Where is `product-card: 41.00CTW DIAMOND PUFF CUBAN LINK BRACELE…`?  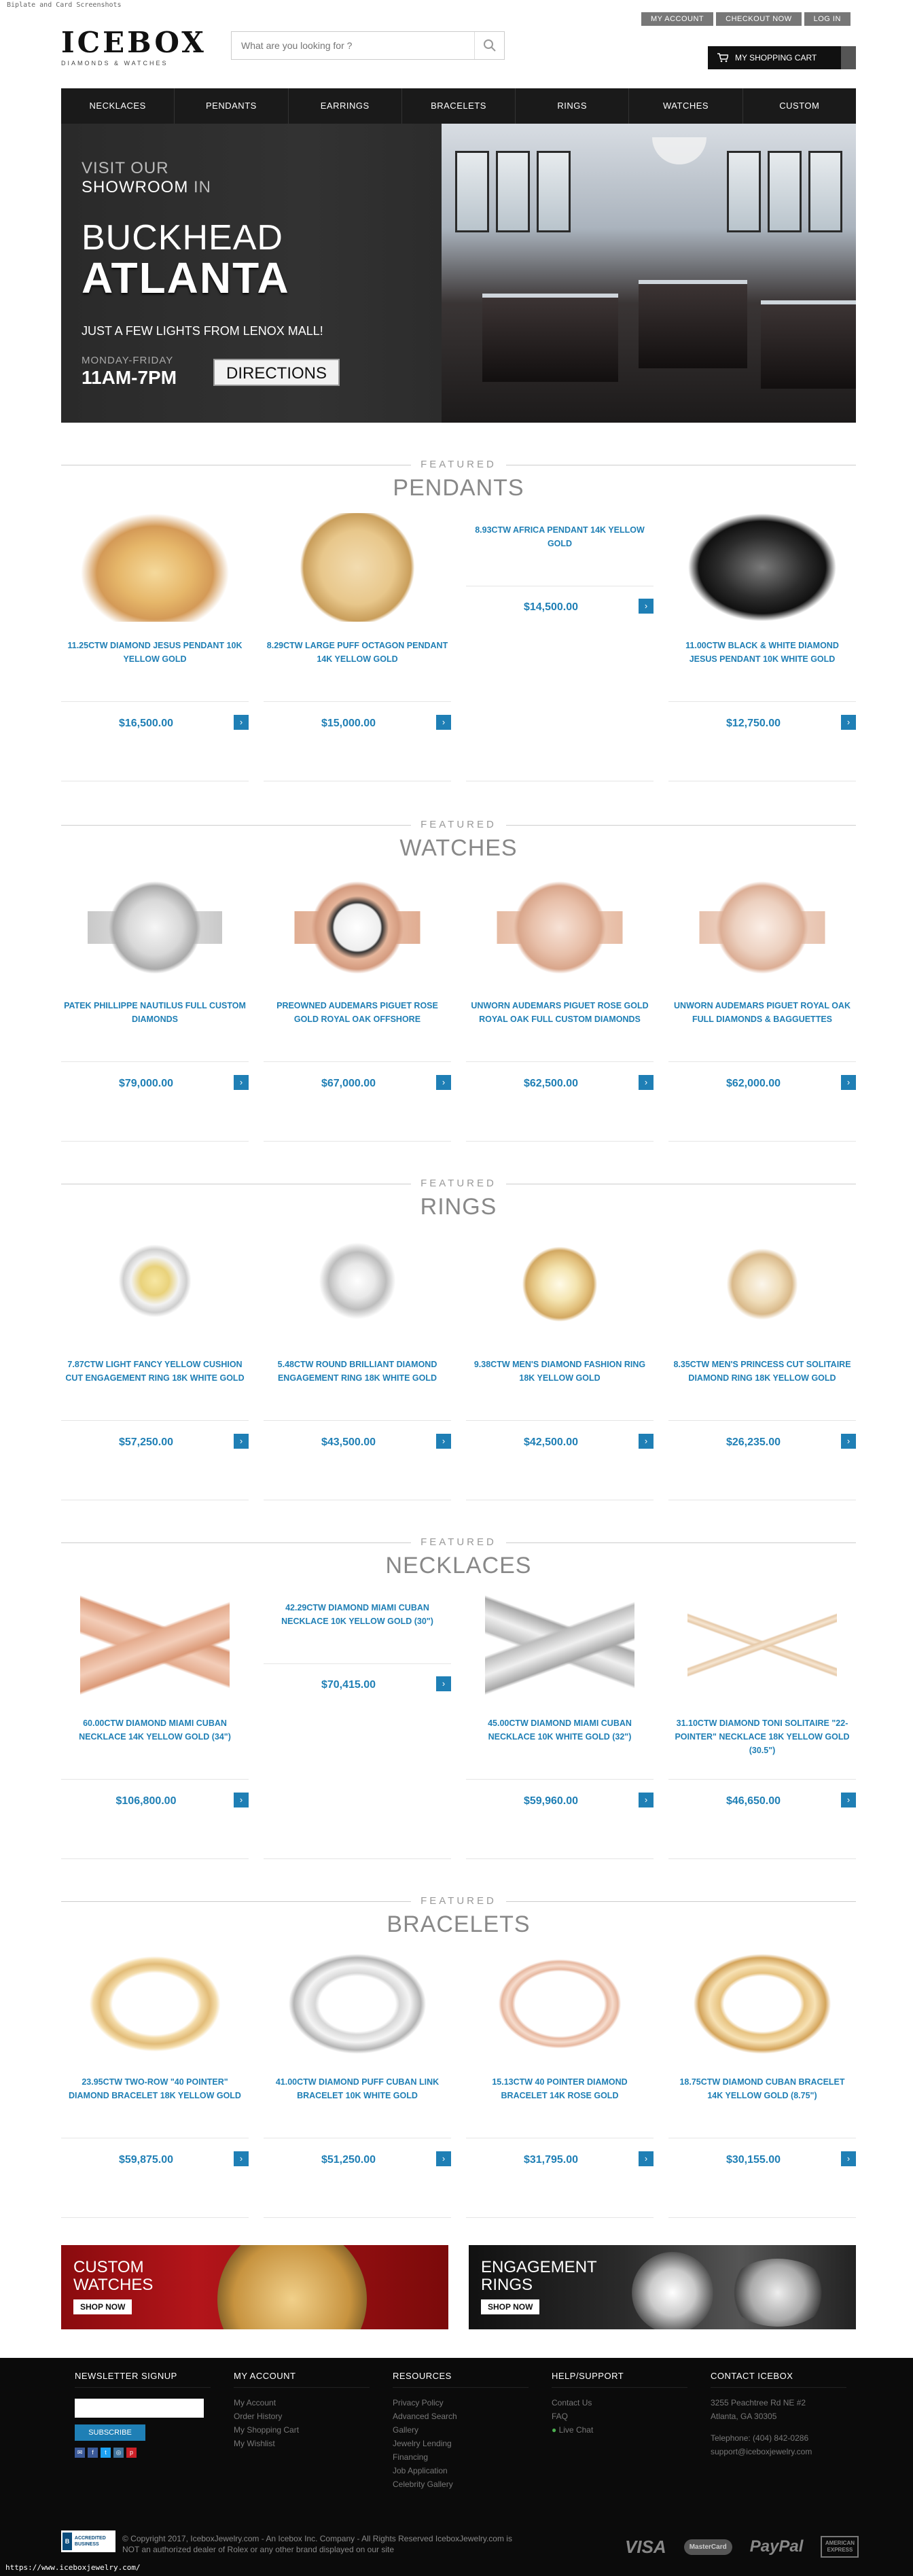
product-card: 41.00CTW DIAMOND PUFF CUBAN LINK BRACELE… is located at coordinates (357, 2082).